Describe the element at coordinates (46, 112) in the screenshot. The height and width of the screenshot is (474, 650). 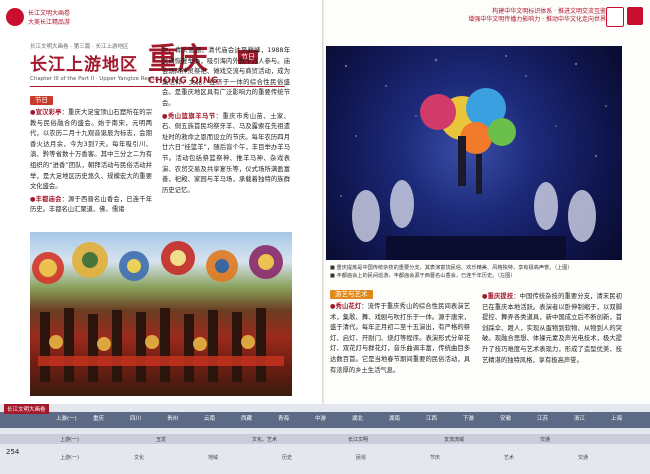
I see `paragraph-head: ●宣汉彩亭` at that location.